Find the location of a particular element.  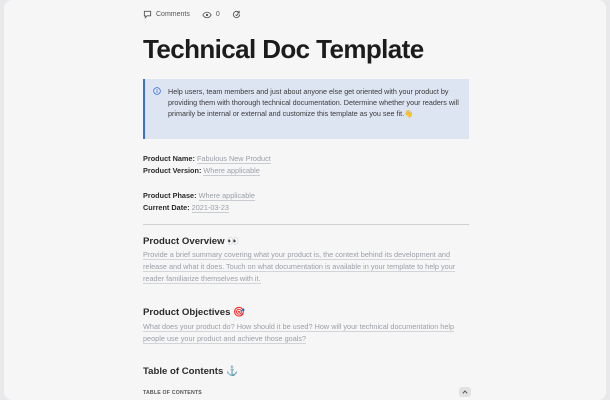

product-phase-field: Product Phase: Where applicable is located at coordinates (199, 196).